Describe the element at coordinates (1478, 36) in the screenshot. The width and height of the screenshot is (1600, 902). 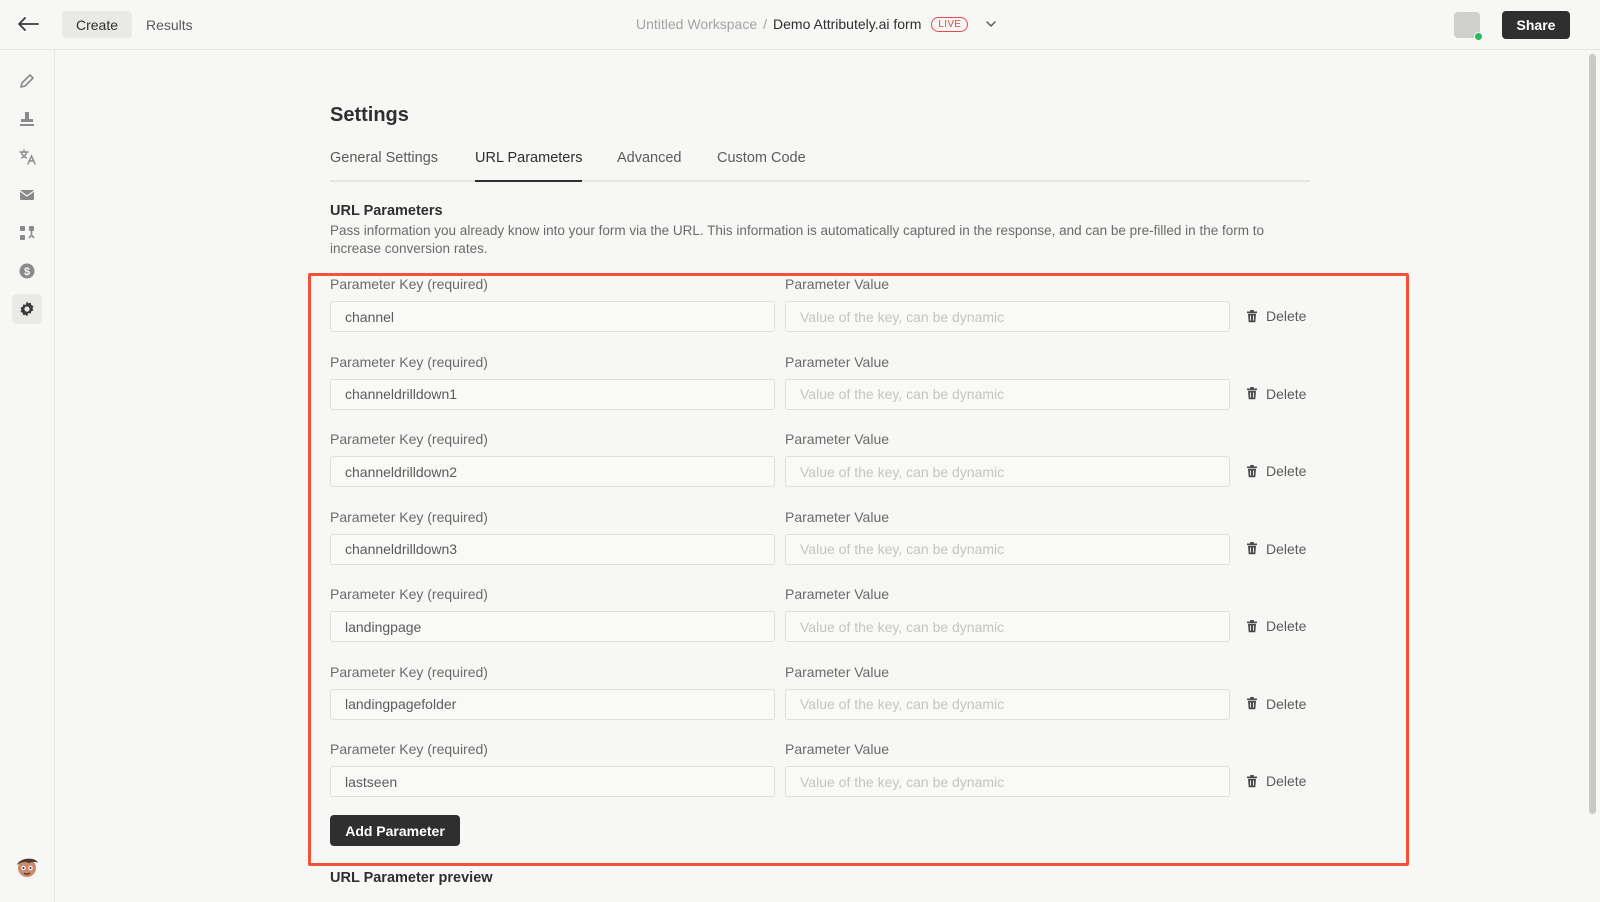
I see `online-status-dot` at that location.